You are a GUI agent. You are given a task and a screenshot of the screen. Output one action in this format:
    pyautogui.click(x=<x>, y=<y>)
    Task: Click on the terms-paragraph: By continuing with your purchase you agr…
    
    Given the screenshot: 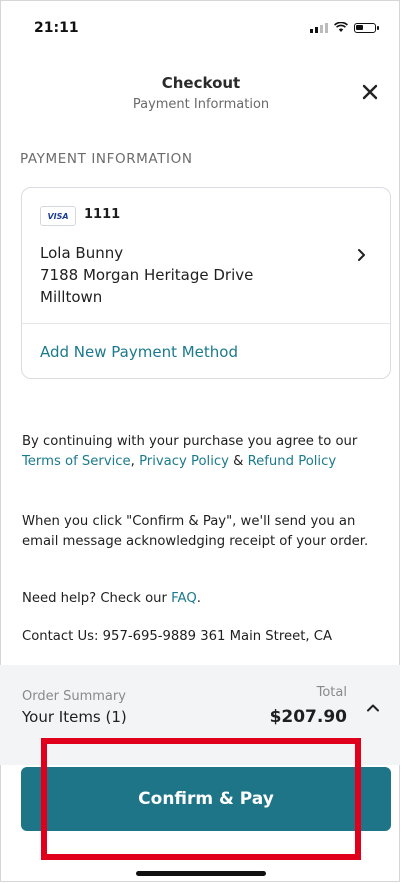 What is the action you would take?
    pyautogui.click(x=205, y=452)
    